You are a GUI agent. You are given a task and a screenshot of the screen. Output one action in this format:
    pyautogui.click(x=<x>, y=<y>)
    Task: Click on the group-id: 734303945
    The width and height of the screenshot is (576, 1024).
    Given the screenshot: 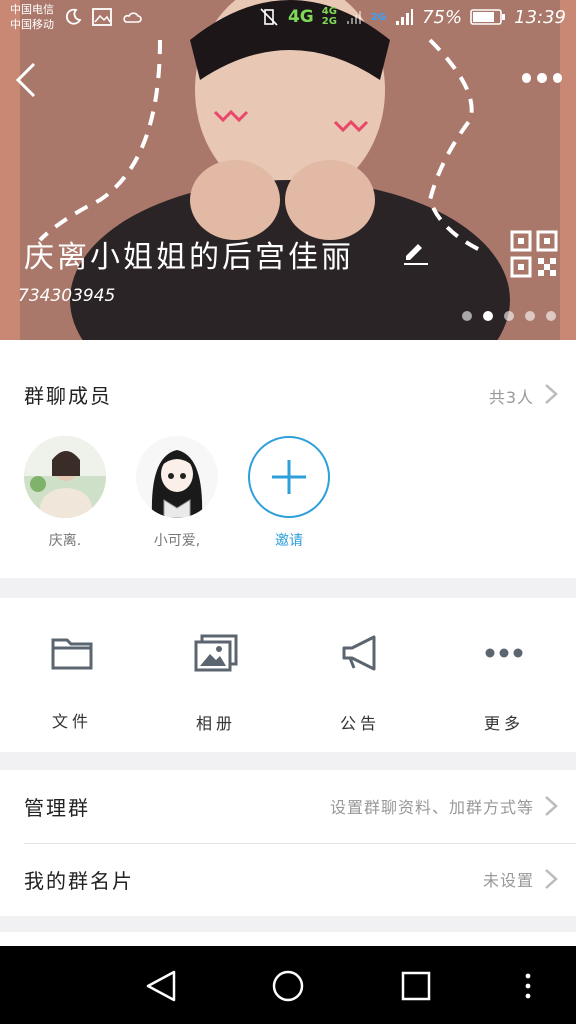 What is the action you would take?
    pyautogui.click(x=67, y=296)
    